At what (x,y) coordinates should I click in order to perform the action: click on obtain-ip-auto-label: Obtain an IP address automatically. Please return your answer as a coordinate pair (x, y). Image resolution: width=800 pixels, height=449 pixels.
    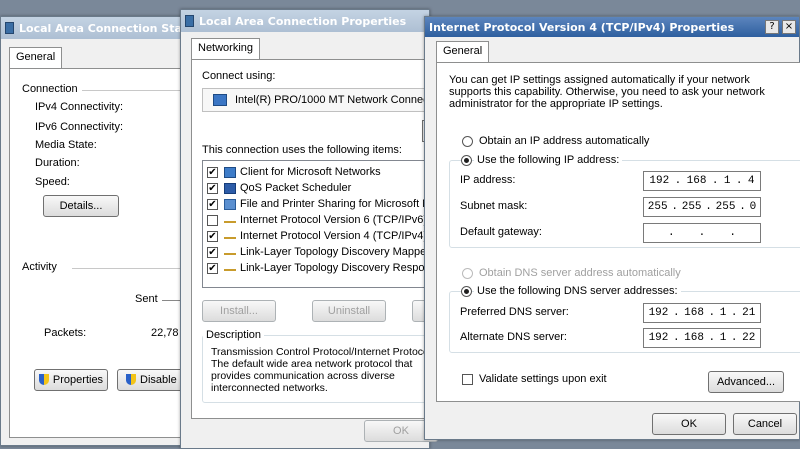
    Looking at the image, I should click on (564, 141).